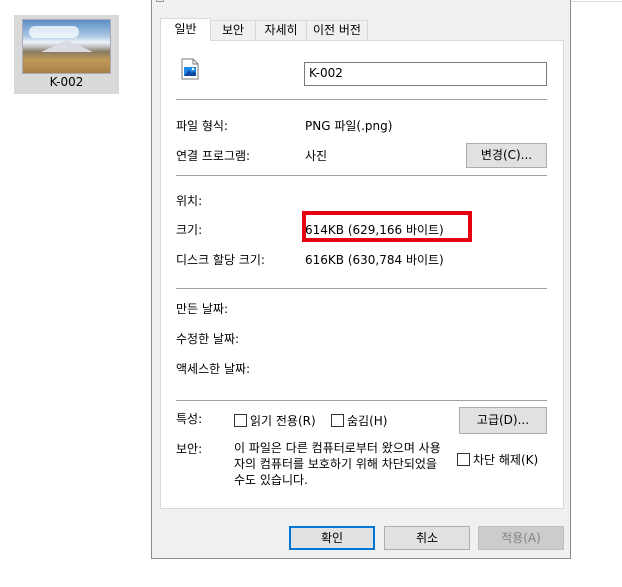  I want to click on unblock-checkbox-box, so click(463, 459).